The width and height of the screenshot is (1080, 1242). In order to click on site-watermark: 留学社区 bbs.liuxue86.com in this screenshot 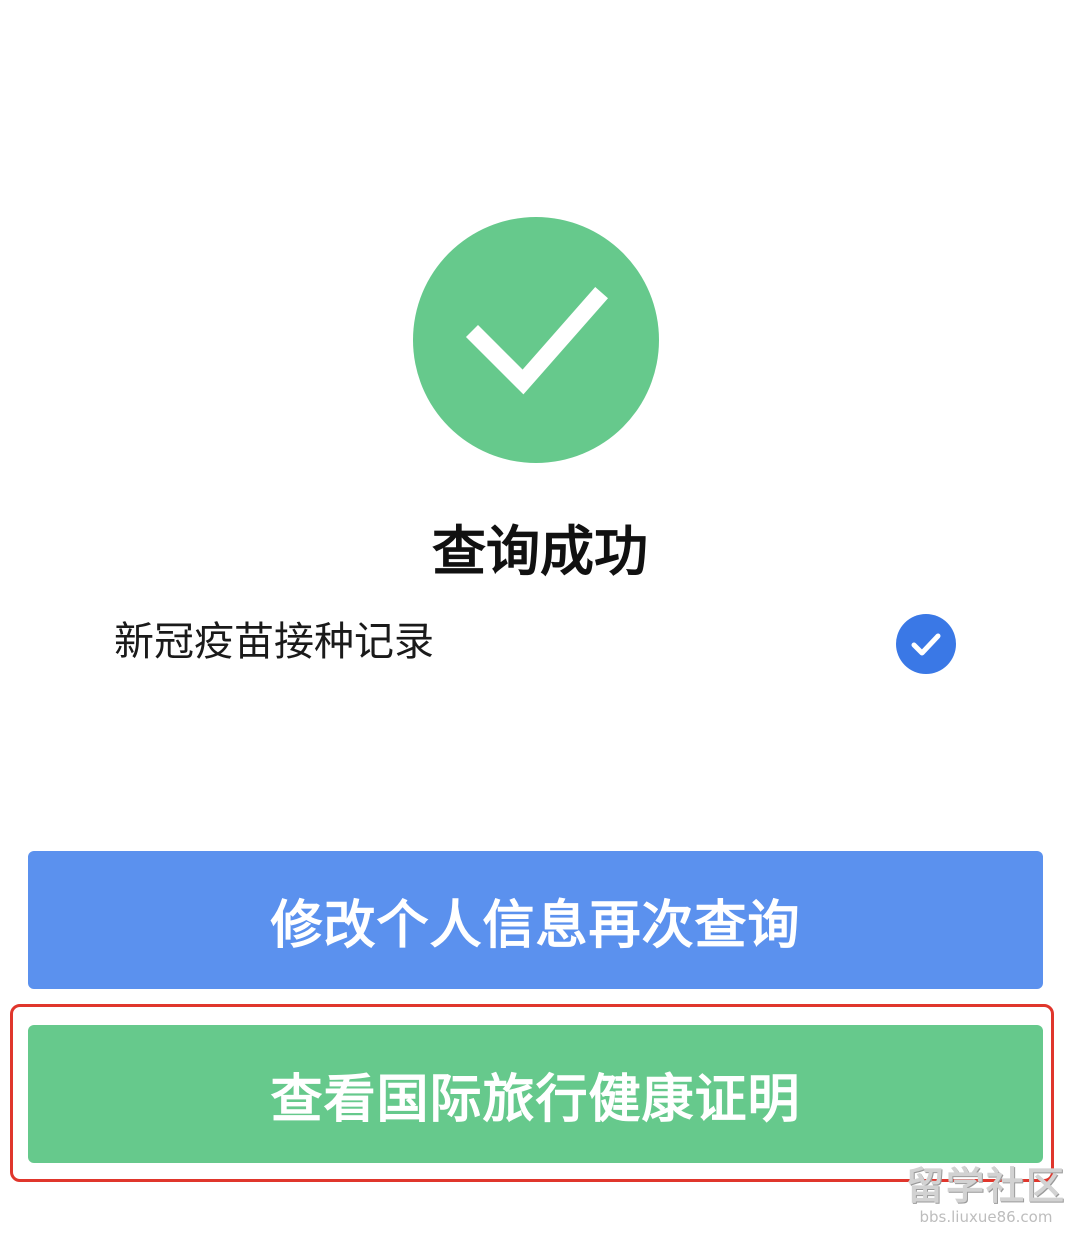, I will do `click(986, 1199)`.